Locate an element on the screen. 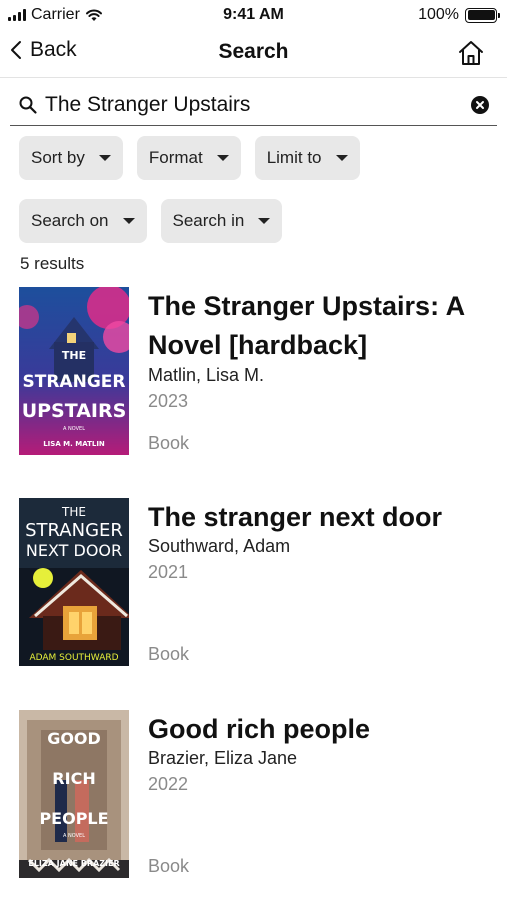 The image size is (507, 900). sort-by-dropdown: Sort by is located at coordinates (71, 158).